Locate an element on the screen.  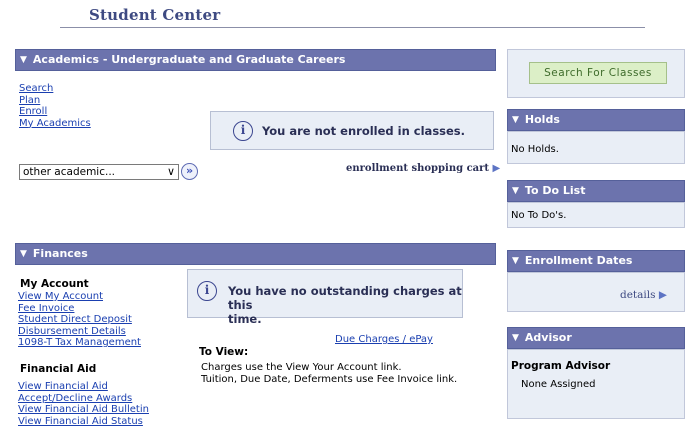
due-charges-epay-link: Due Charges / ePay is located at coordinates (384, 339).